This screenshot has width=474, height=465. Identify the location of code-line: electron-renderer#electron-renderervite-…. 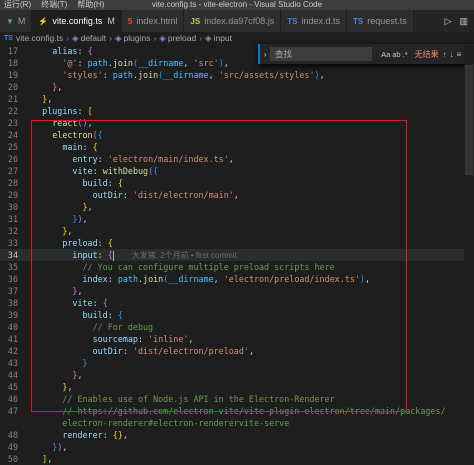
(237, 423).